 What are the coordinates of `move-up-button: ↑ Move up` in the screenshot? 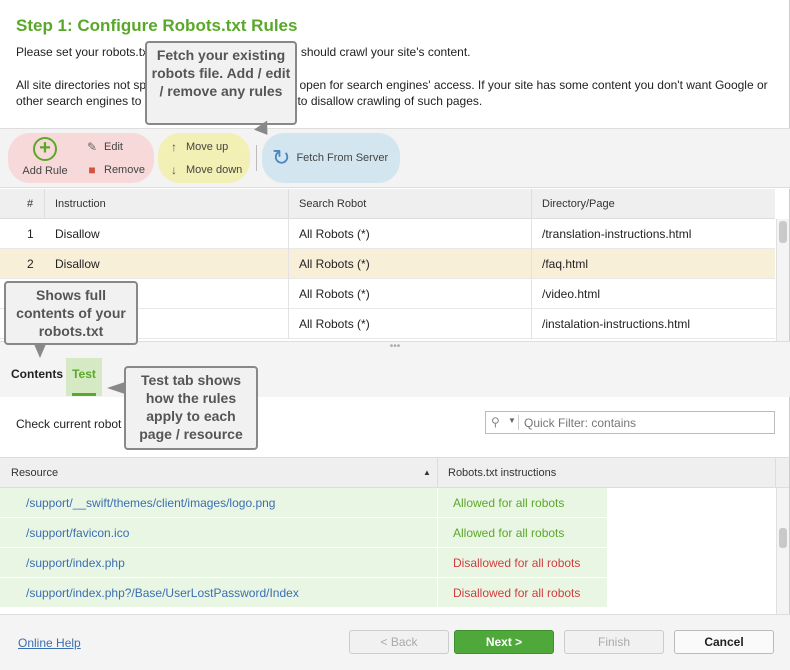 It's located at (197, 147).